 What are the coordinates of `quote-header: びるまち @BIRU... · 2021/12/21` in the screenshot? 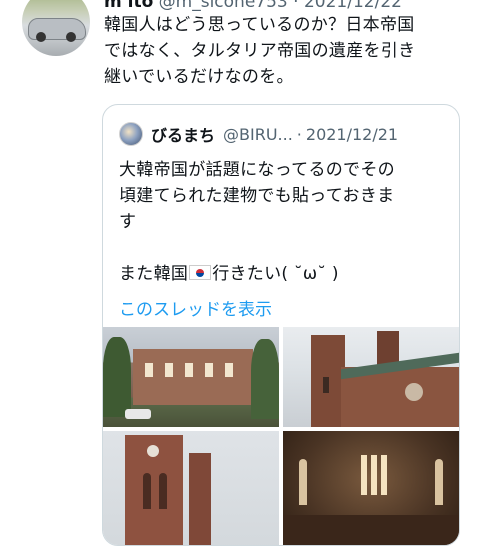 It's located at (258, 134).